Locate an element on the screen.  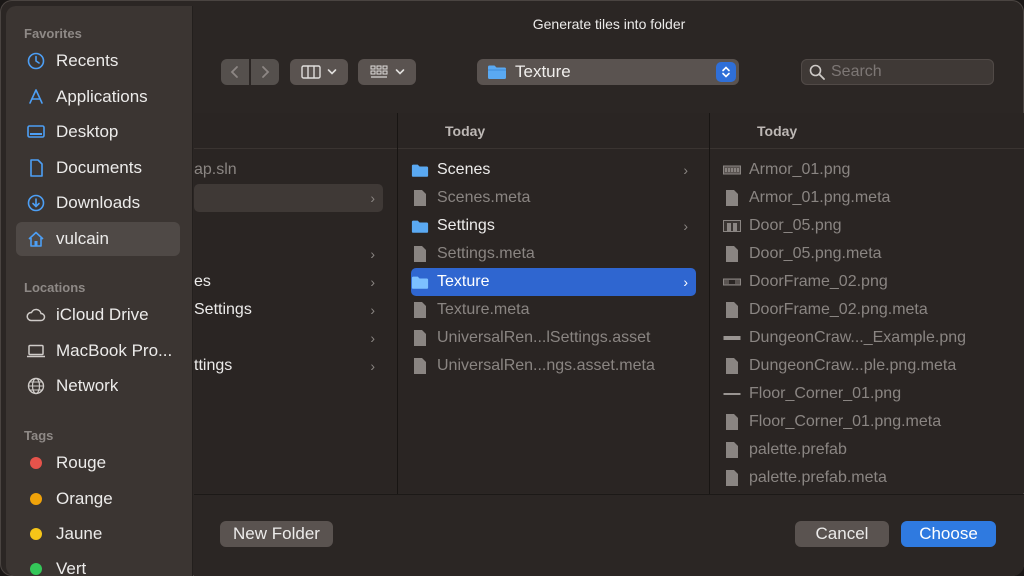
sidebar-tag-jaune: Jaune is located at coordinates (98, 534).